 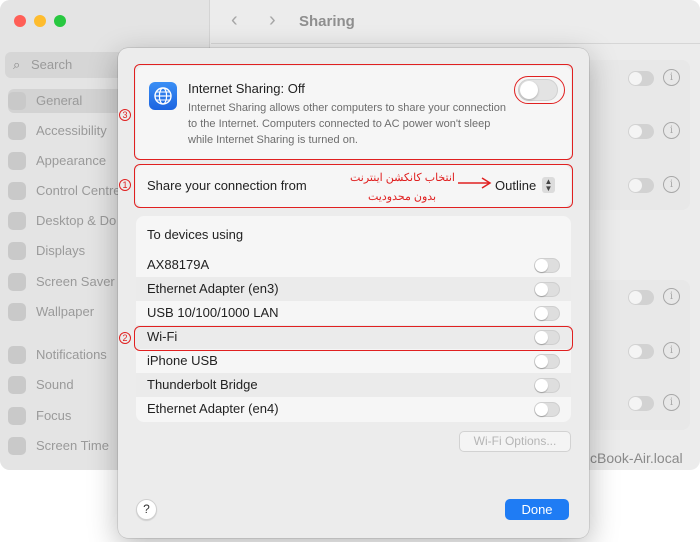 What do you see at coordinates (202, 384) in the screenshot?
I see `device-label: Thunderbolt Bridge` at bounding box center [202, 384].